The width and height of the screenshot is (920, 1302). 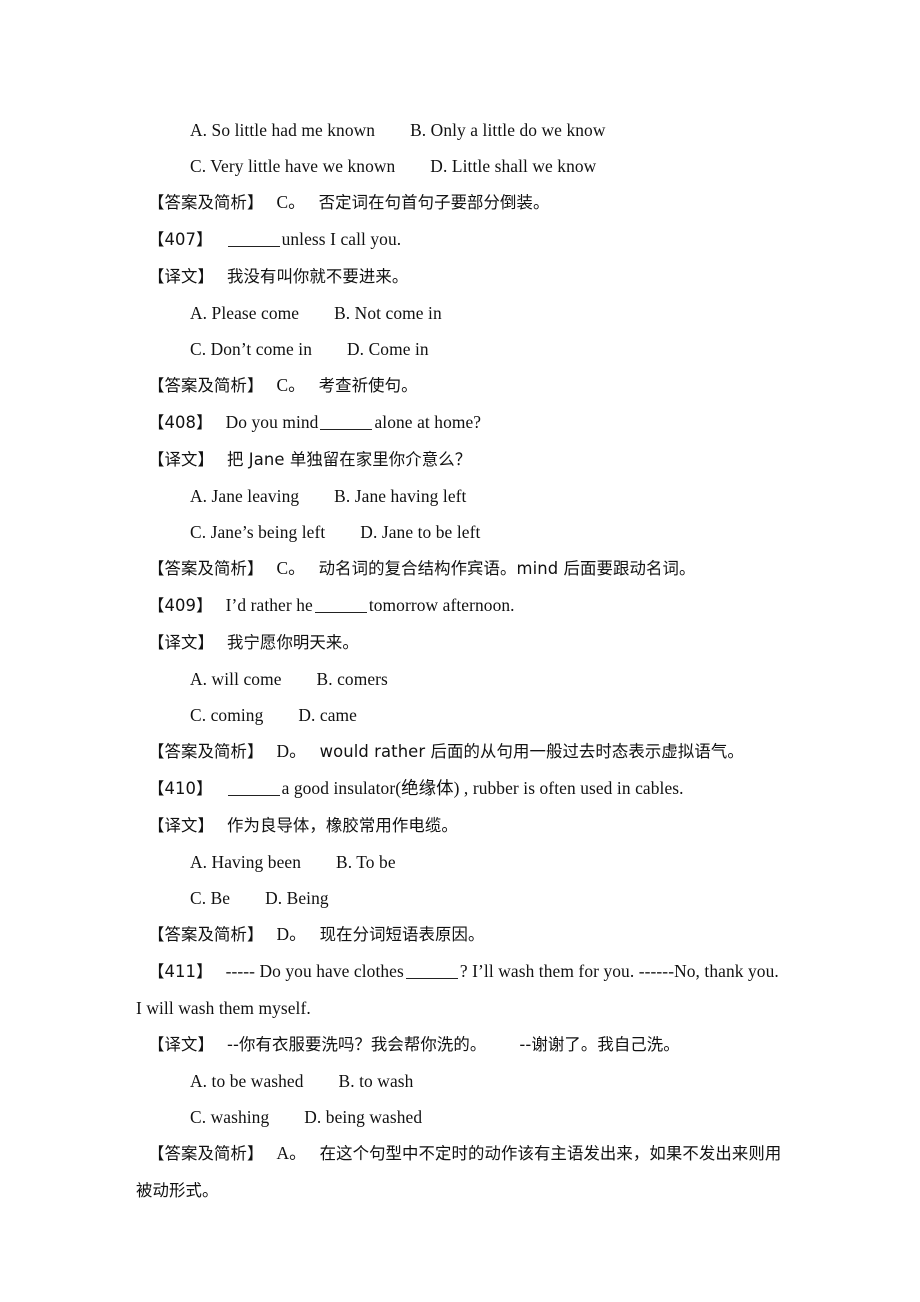 What do you see at coordinates (461, 276) in the screenshot?
I see `translation-line: 【译文】 我没有叫你就不要进来。` at bounding box center [461, 276].